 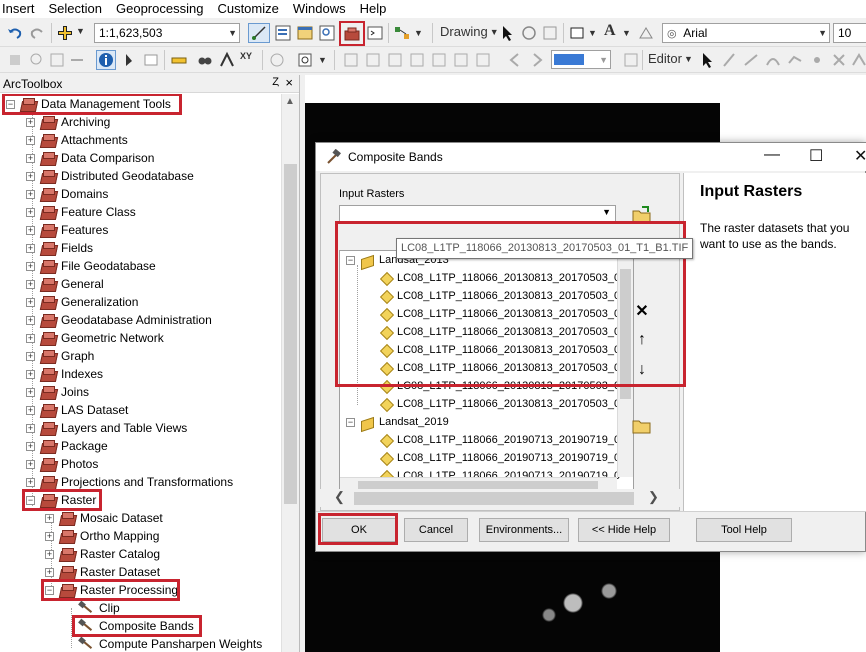 I want to click on tree-node-projections-and-transformations: + Projections and Transformations, so click(x=129, y=482).